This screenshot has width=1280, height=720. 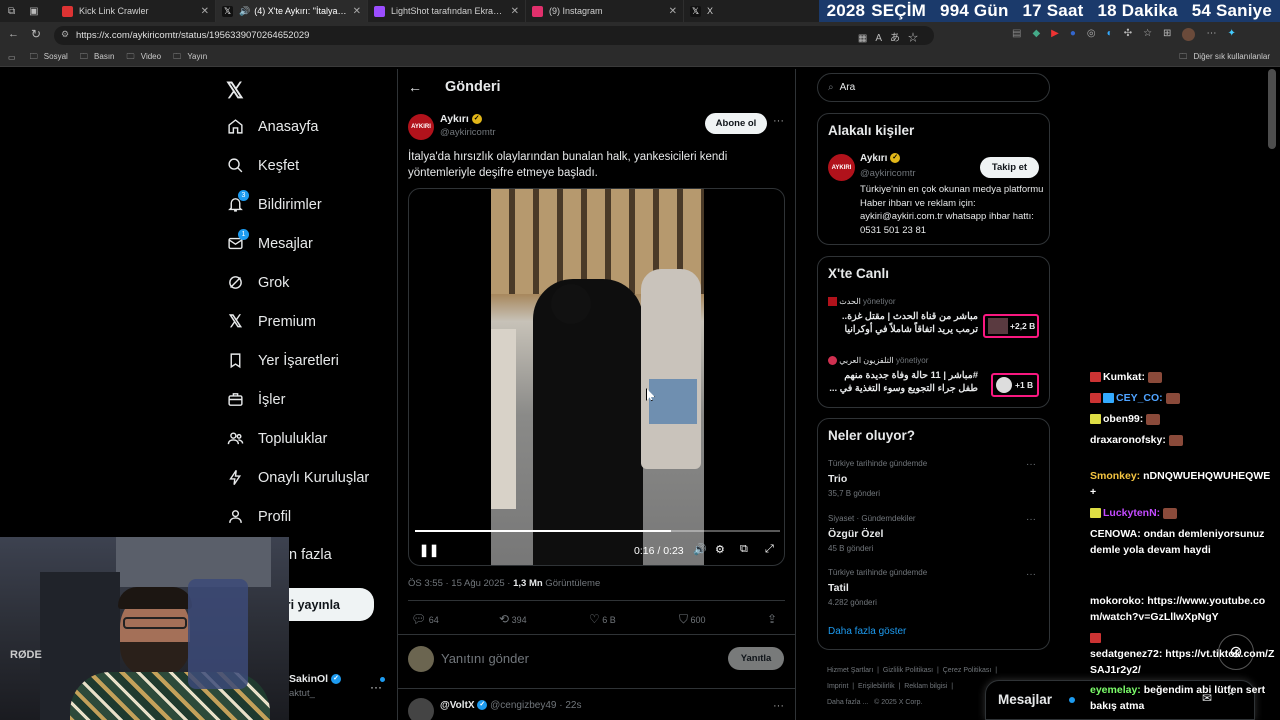 What do you see at coordinates (292, 11) in the screenshot?
I see `tab-x-post: 𝕏 🔊 (4) X'te Aykırı: "İtalya'da hırsı ✕` at bounding box center [292, 11].